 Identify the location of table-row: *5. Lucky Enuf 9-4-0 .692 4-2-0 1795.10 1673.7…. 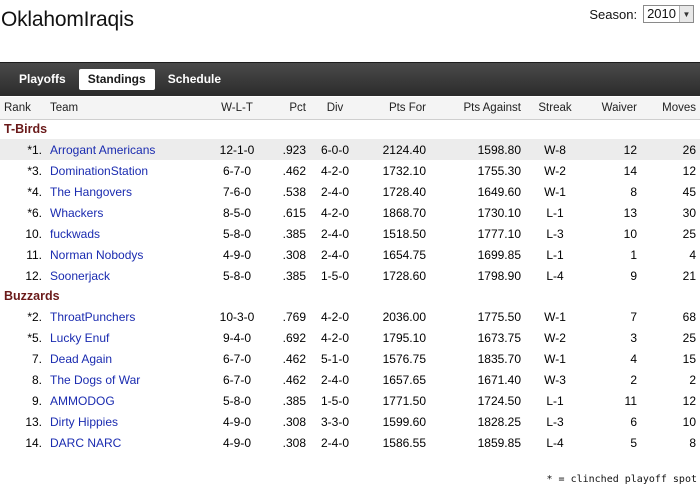
(350, 337).